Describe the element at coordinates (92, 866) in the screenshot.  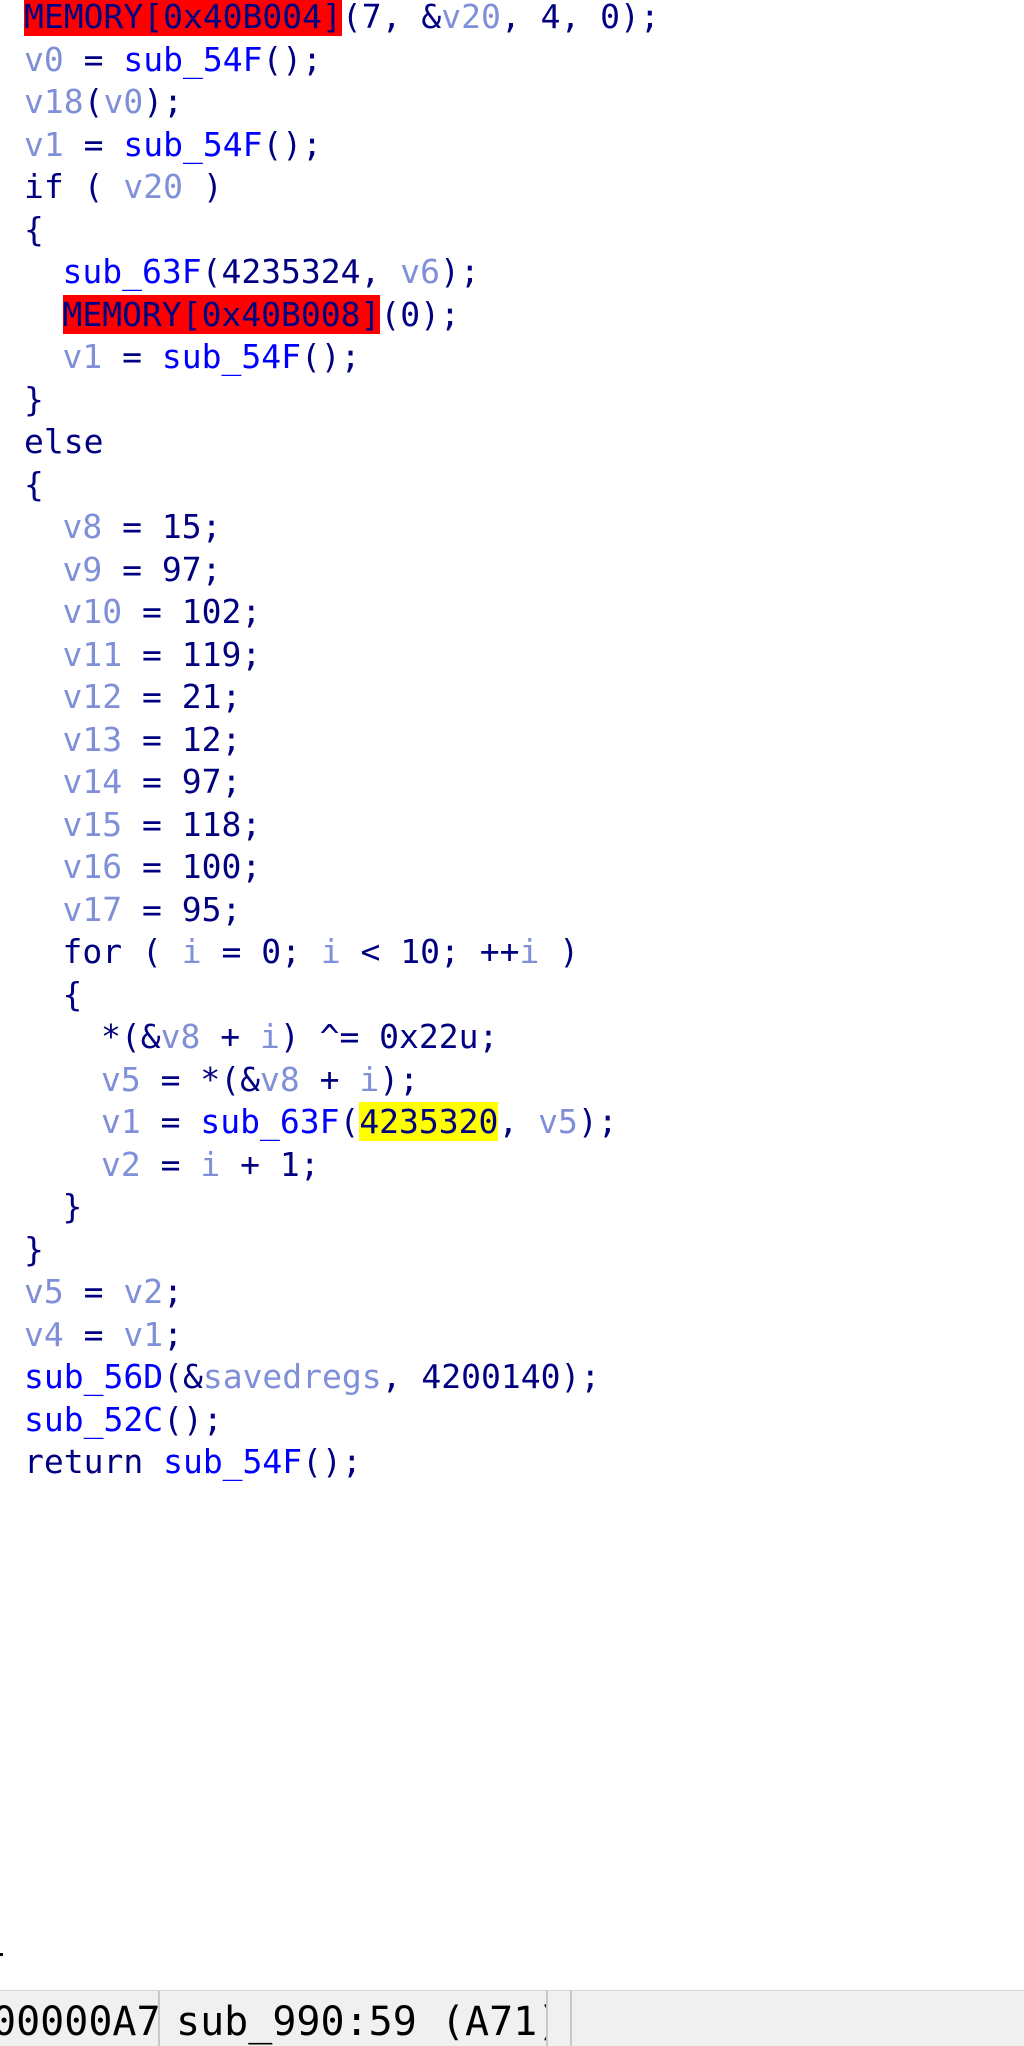
I see `code-token-var: v16` at that location.